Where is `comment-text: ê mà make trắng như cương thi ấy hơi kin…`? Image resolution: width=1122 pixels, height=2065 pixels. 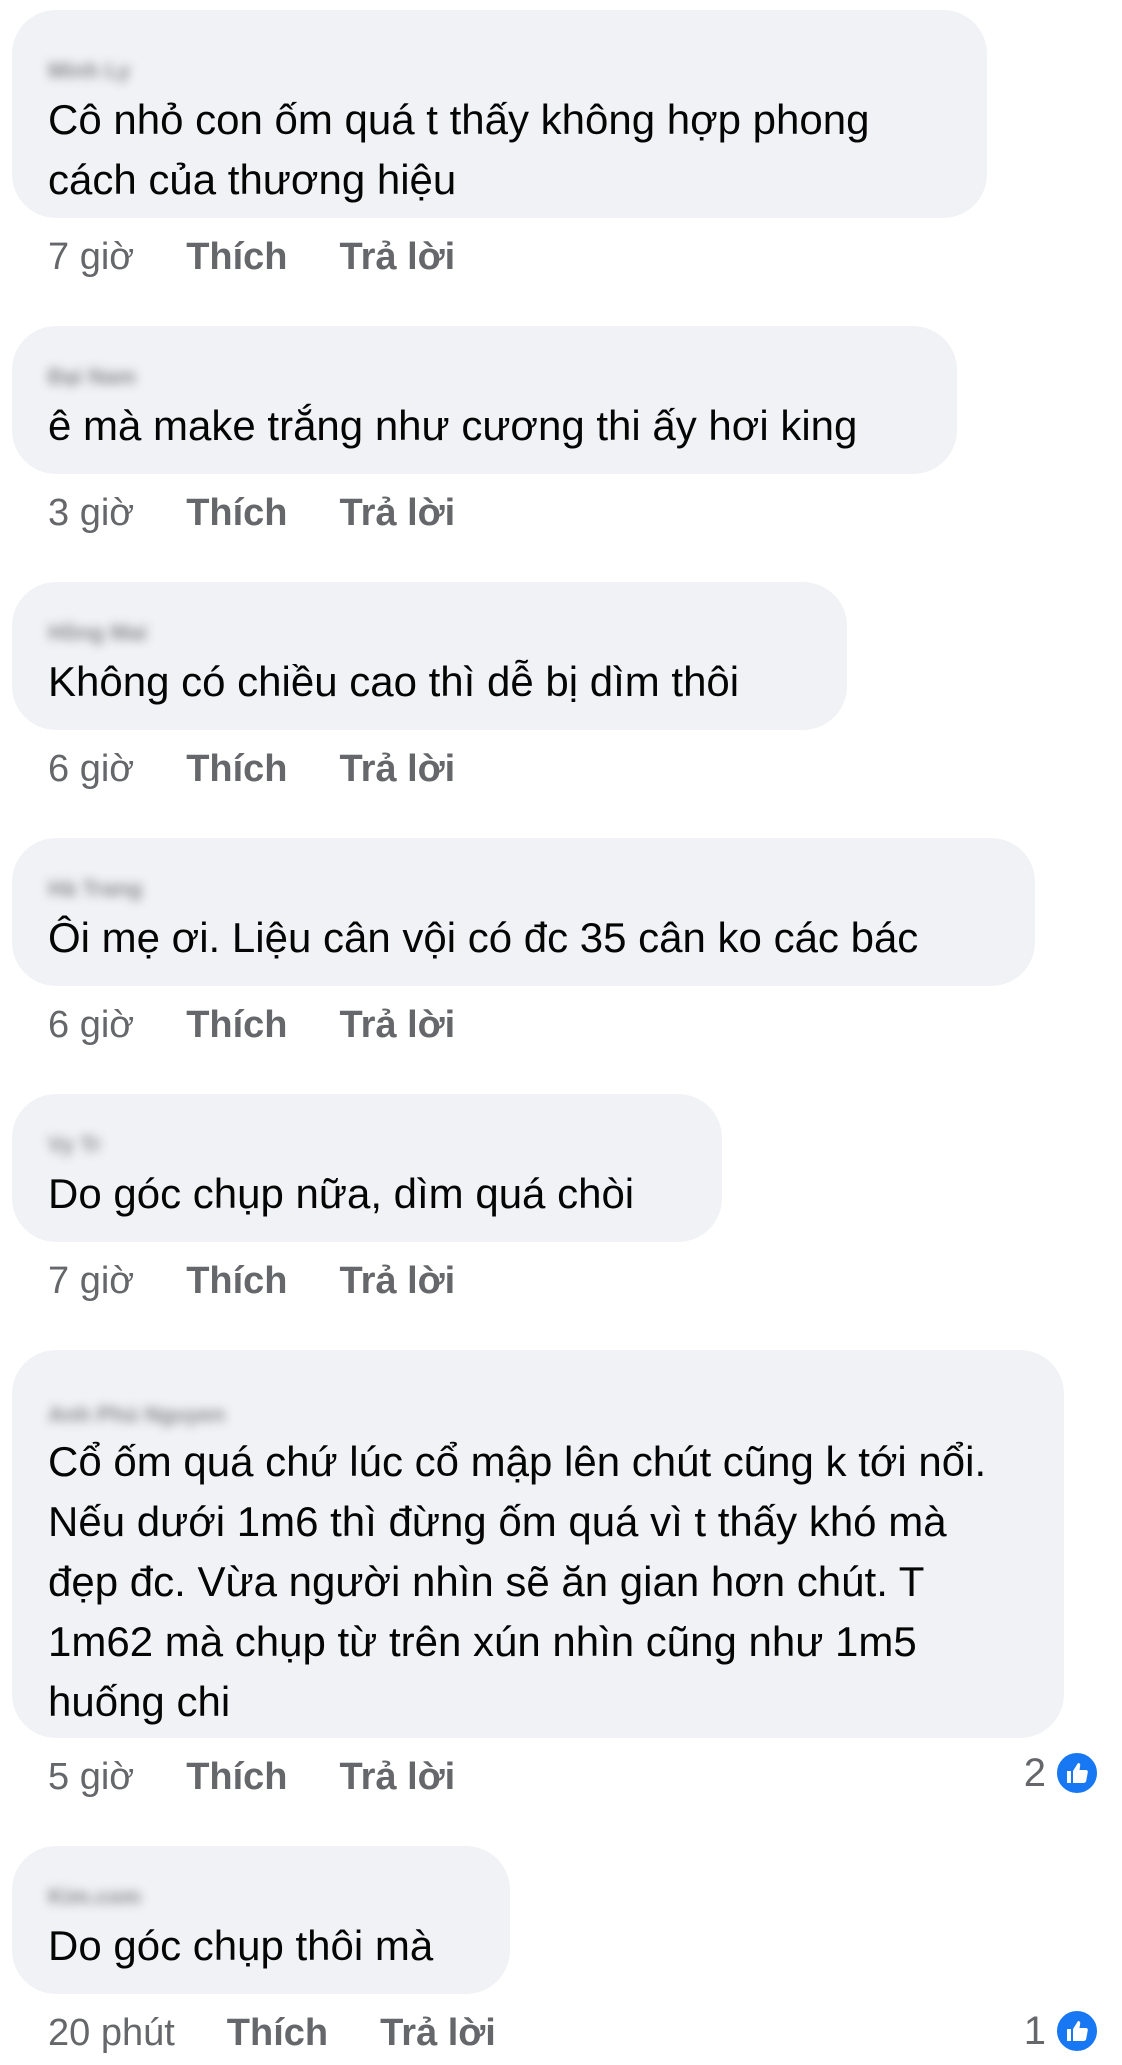
comment-text: ê mà make trắng như cương thi ấy hơi kin… is located at coordinates (453, 425).